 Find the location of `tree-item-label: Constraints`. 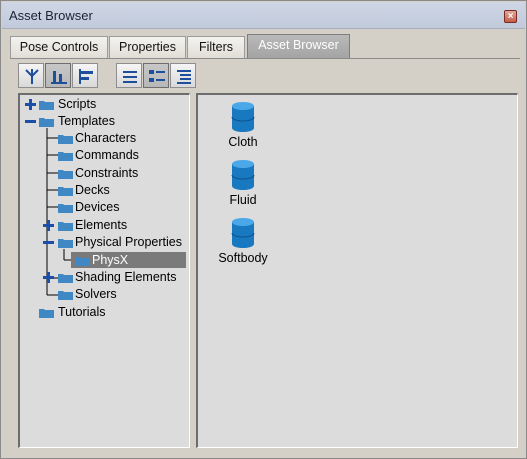

tree-item-label: Constraints is located at coordinates (107, 173).